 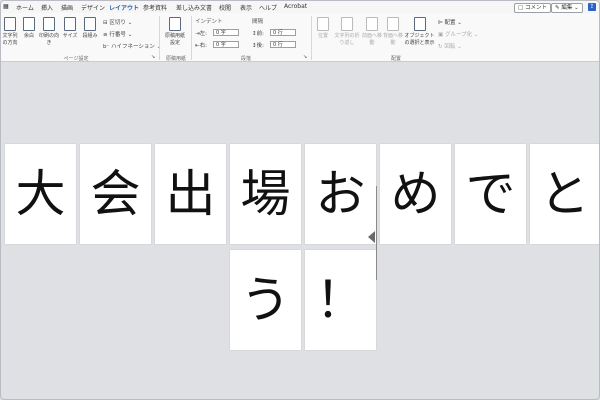 I want to click on page-character: 大, so click(x=40, y=194).